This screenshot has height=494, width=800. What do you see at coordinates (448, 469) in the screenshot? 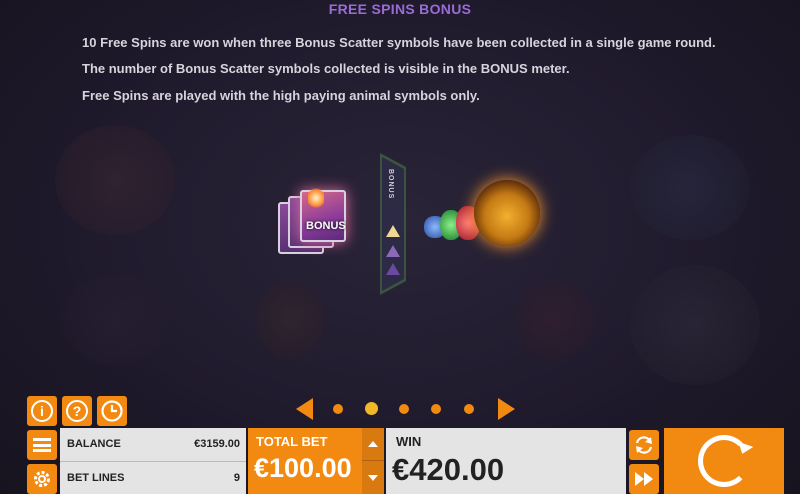
I see `win-value: €420.00` at bounding box center [448, 469].